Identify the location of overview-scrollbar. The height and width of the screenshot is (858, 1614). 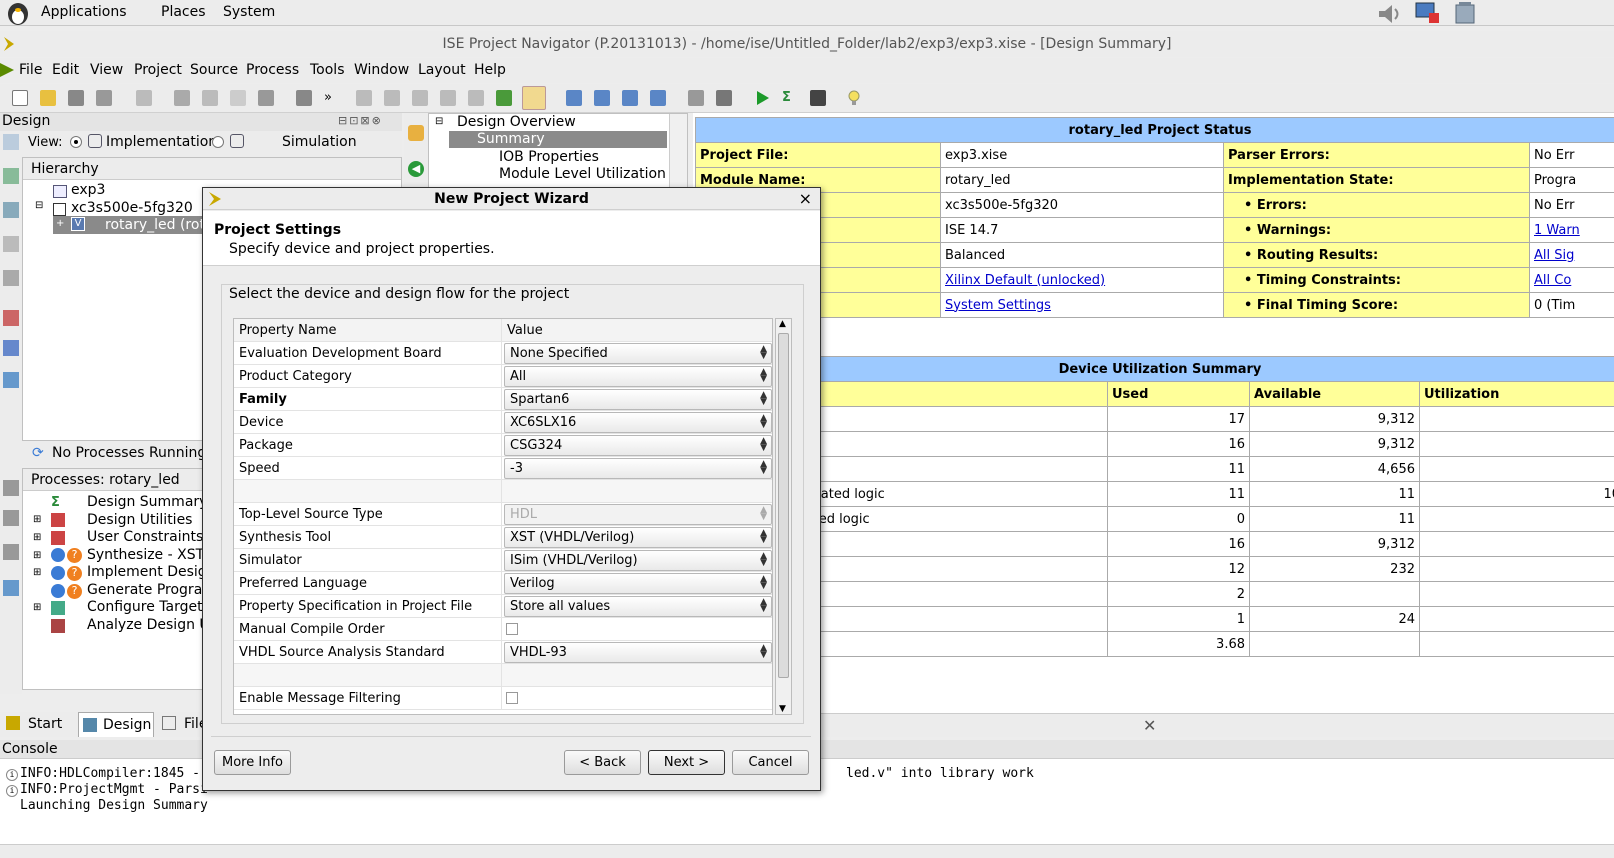
(678, 153).